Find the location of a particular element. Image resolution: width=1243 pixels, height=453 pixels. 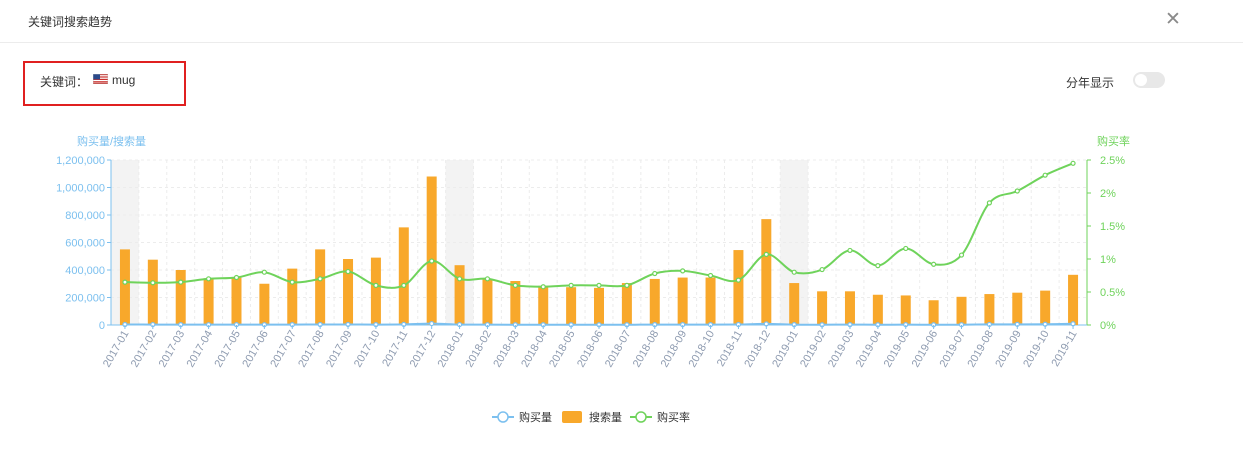

x-tick-label: 2018-02 is located at coordinates (478, 349).